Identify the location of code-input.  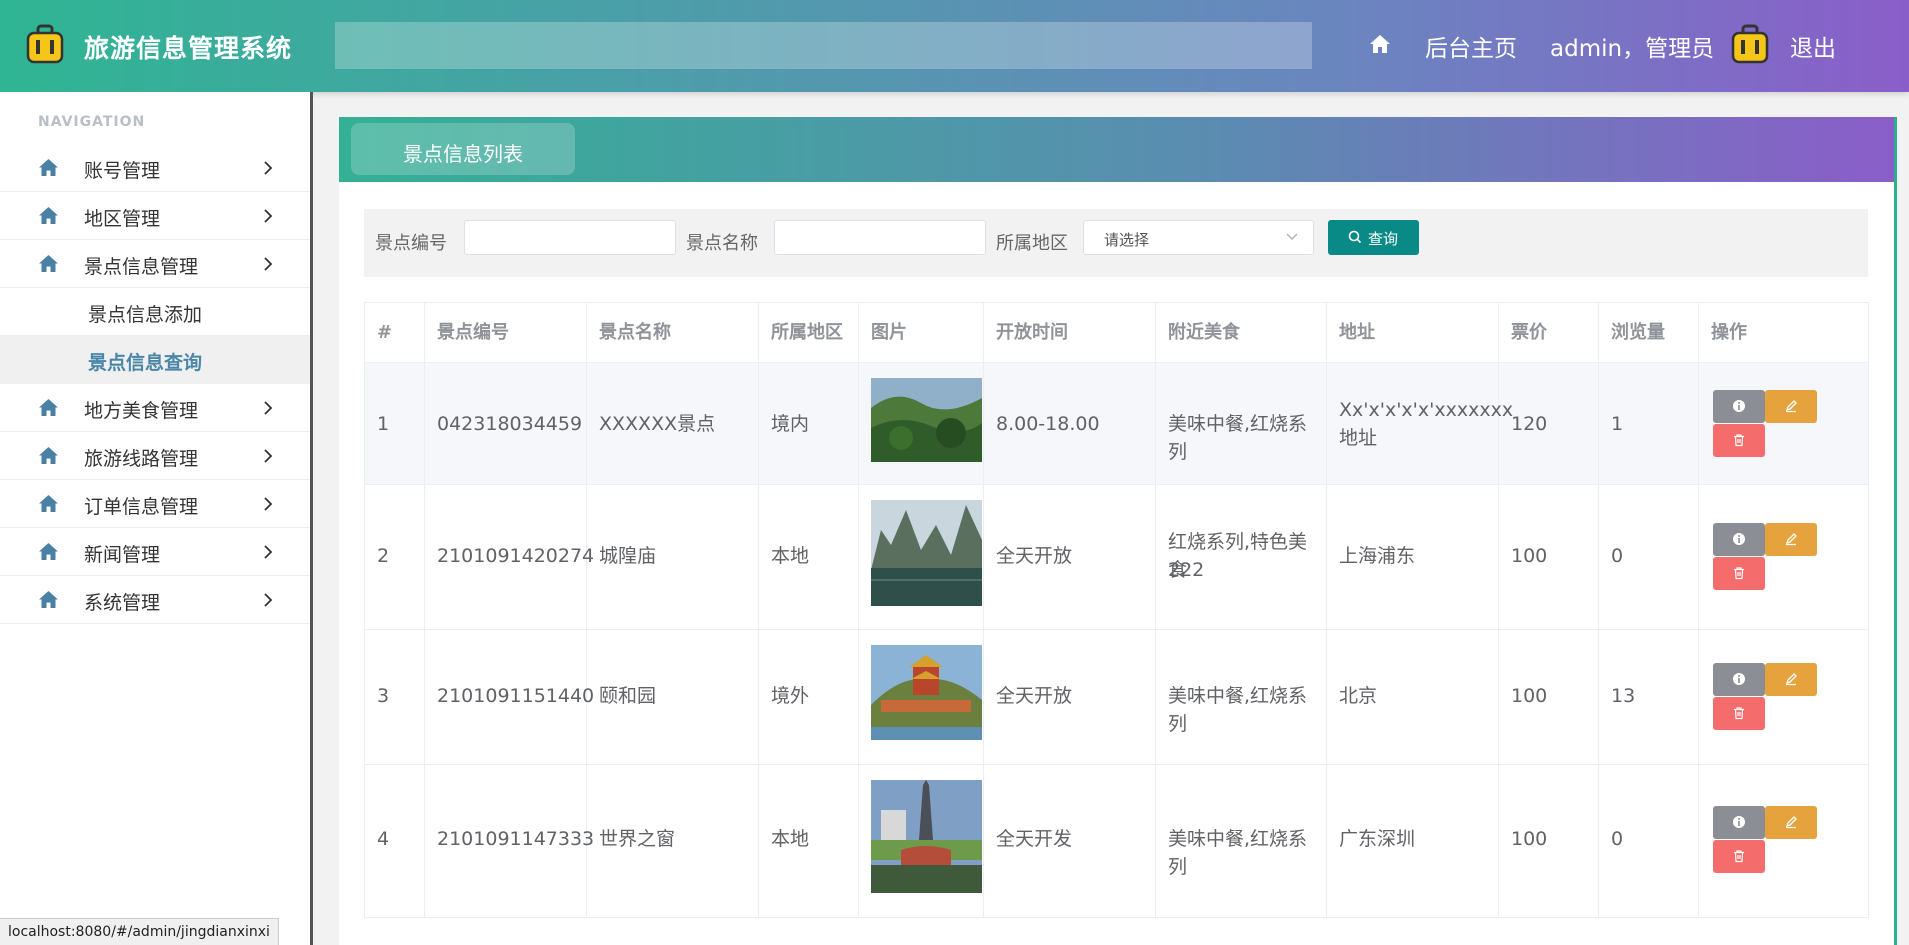
(570, 237).